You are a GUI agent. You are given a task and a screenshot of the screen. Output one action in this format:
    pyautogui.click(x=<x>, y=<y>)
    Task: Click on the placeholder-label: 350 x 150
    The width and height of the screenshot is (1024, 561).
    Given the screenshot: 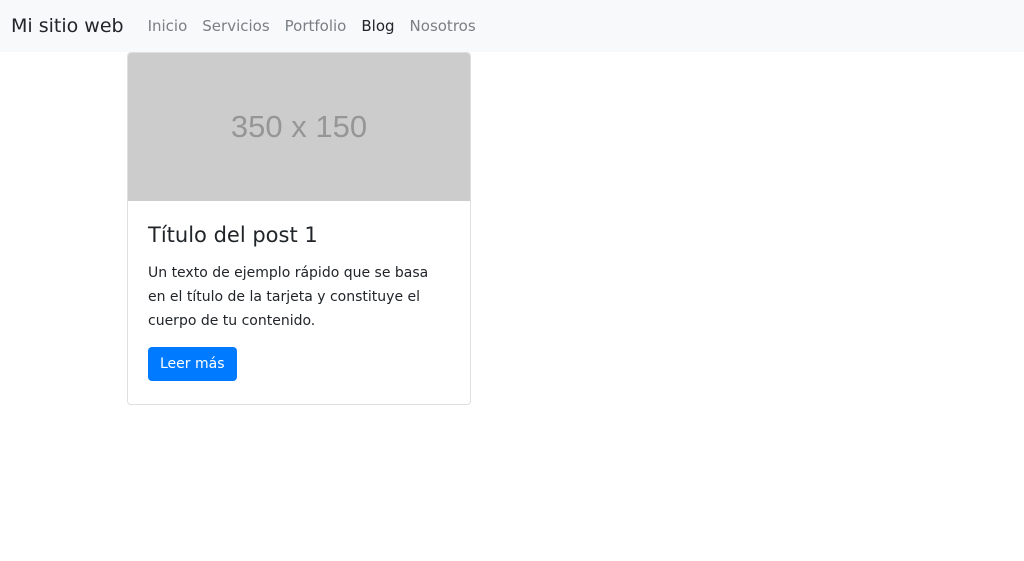 What is the action you would take?
    pyautogui.click(x=299, y=126)
    